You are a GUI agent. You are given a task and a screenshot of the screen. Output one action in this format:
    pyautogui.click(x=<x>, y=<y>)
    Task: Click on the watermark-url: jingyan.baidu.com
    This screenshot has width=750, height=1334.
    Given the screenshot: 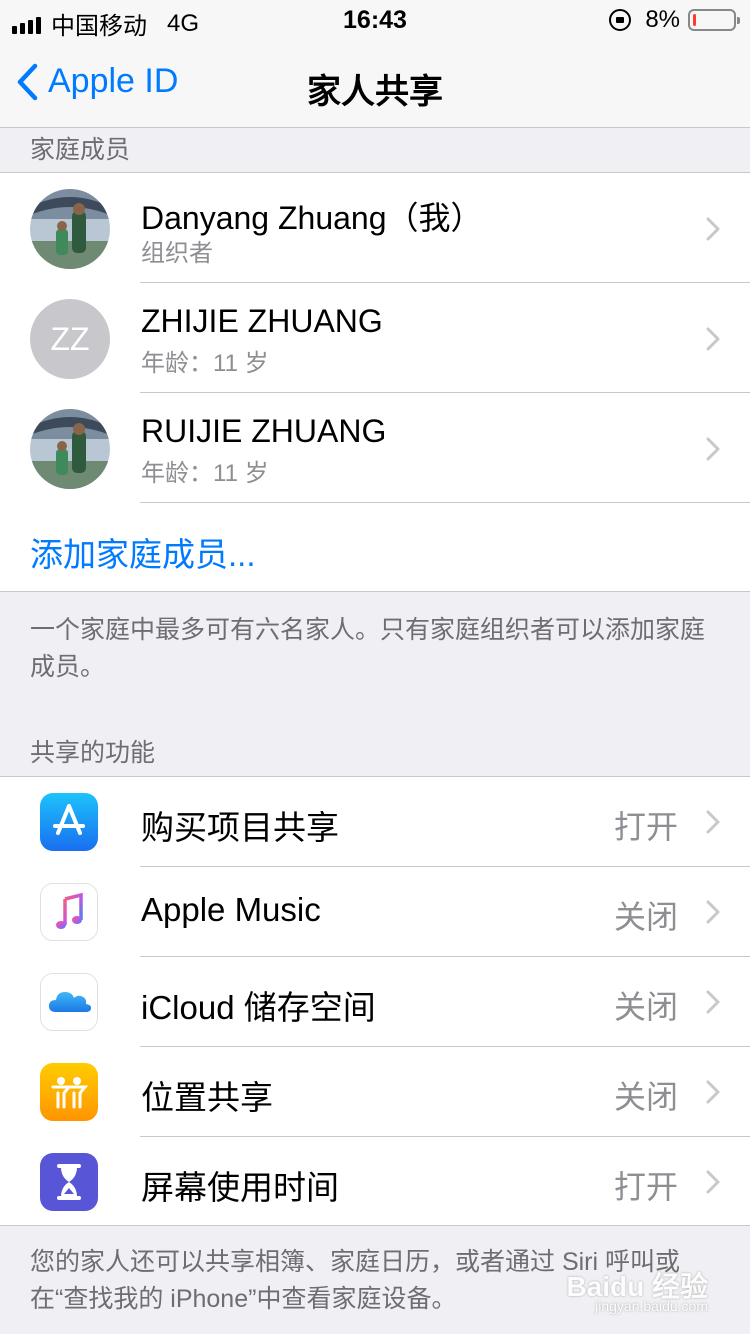 What is the action you would take?
    pyautogui.click(x=651, y=1306)
    